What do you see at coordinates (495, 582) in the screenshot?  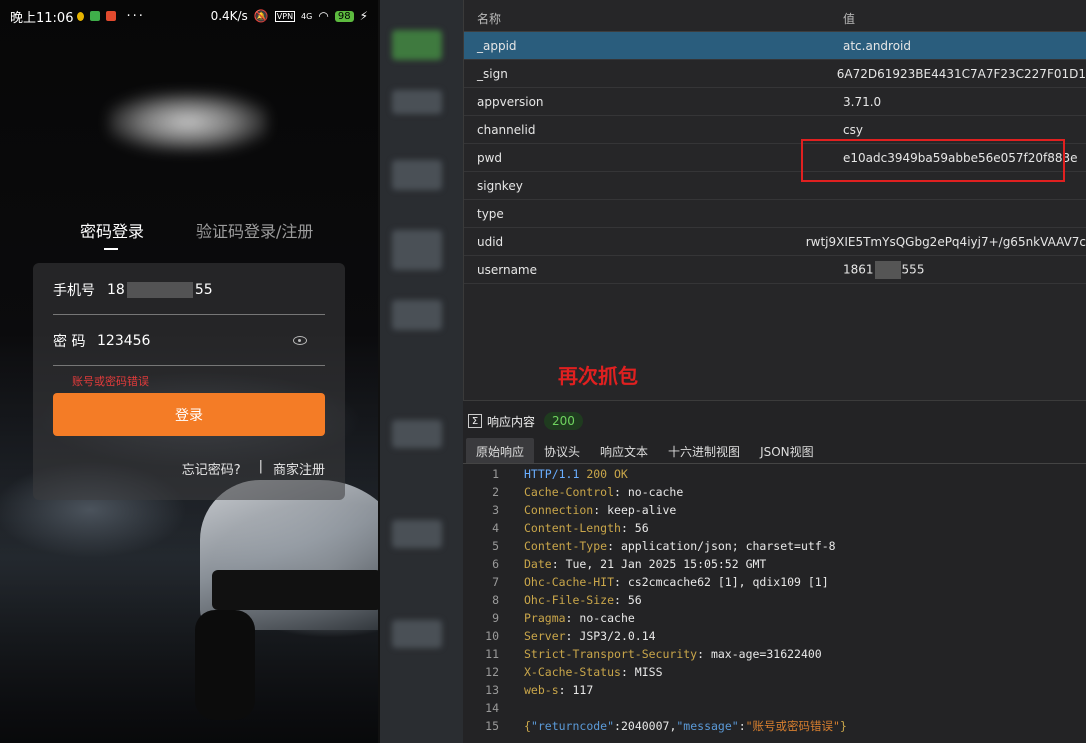 I see `line-number: 7` at bounding box center [495, 582].